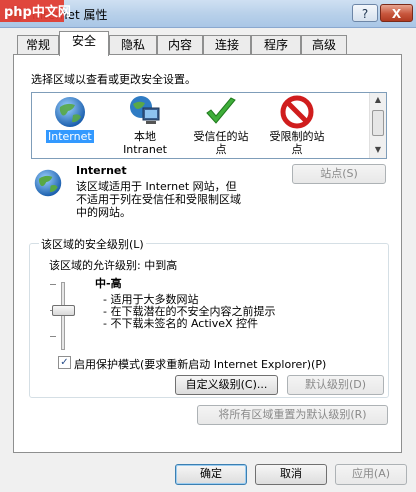  Describe the element at coordinates (378, 123) in the screenshot. I see `scroll-thumb` at that location.